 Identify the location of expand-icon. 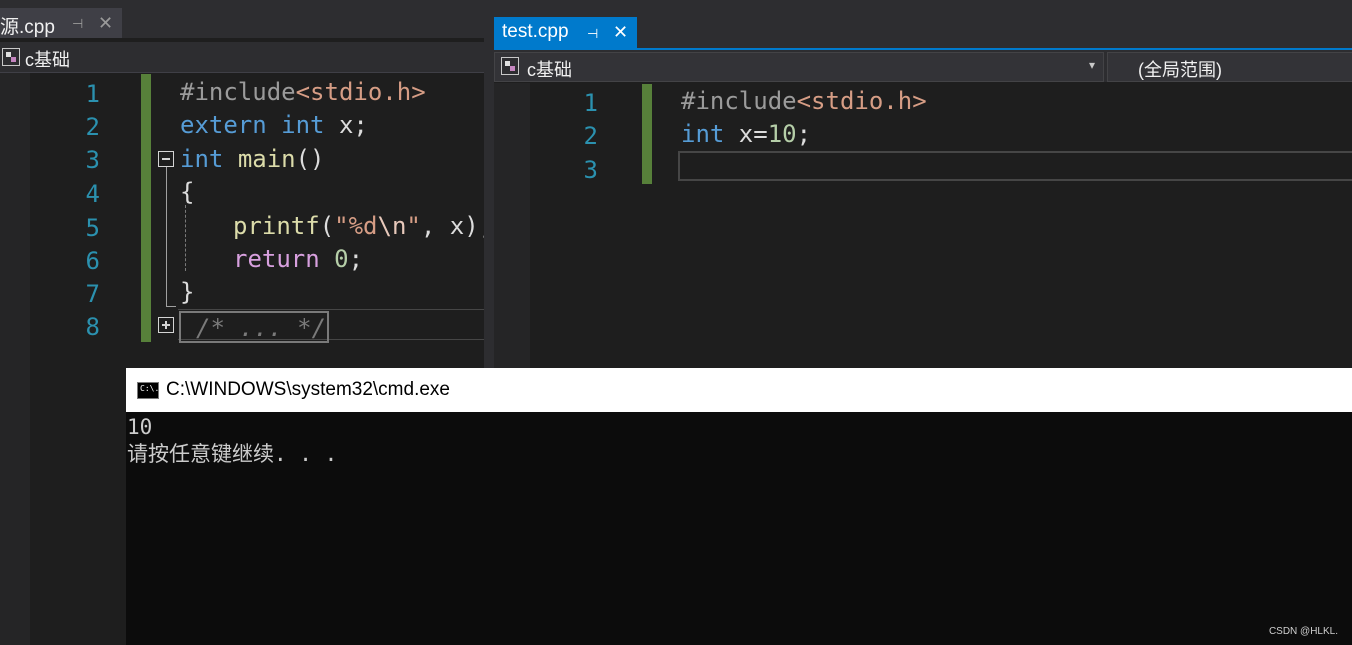
(166, 325).